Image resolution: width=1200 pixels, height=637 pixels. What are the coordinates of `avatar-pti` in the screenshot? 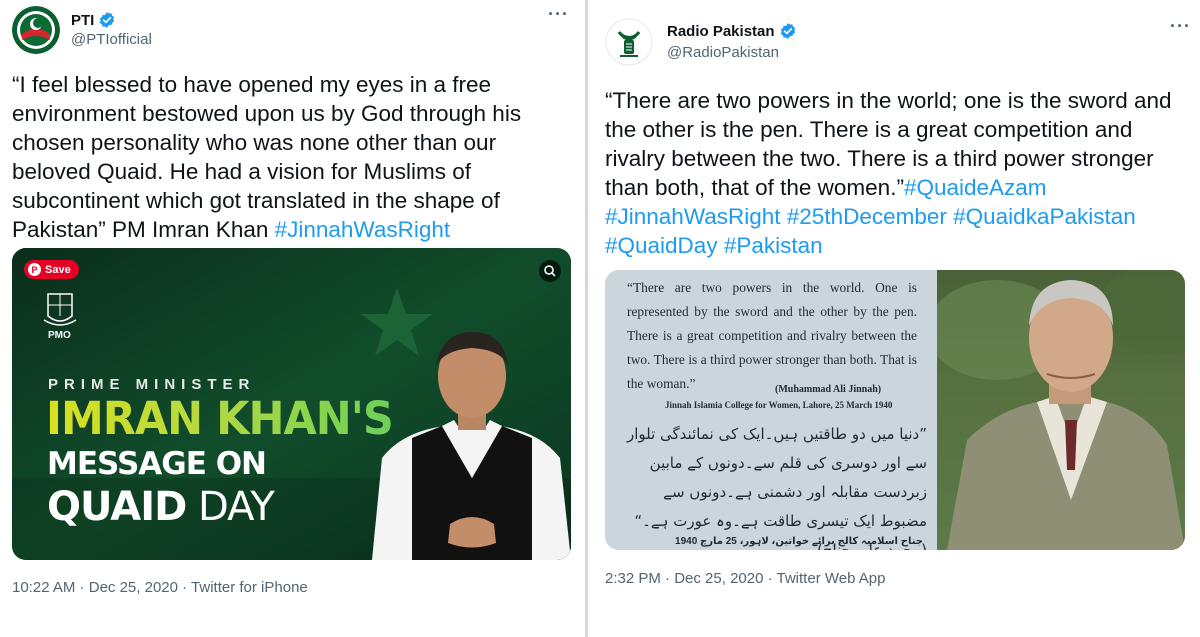 It's located at (36, 30).